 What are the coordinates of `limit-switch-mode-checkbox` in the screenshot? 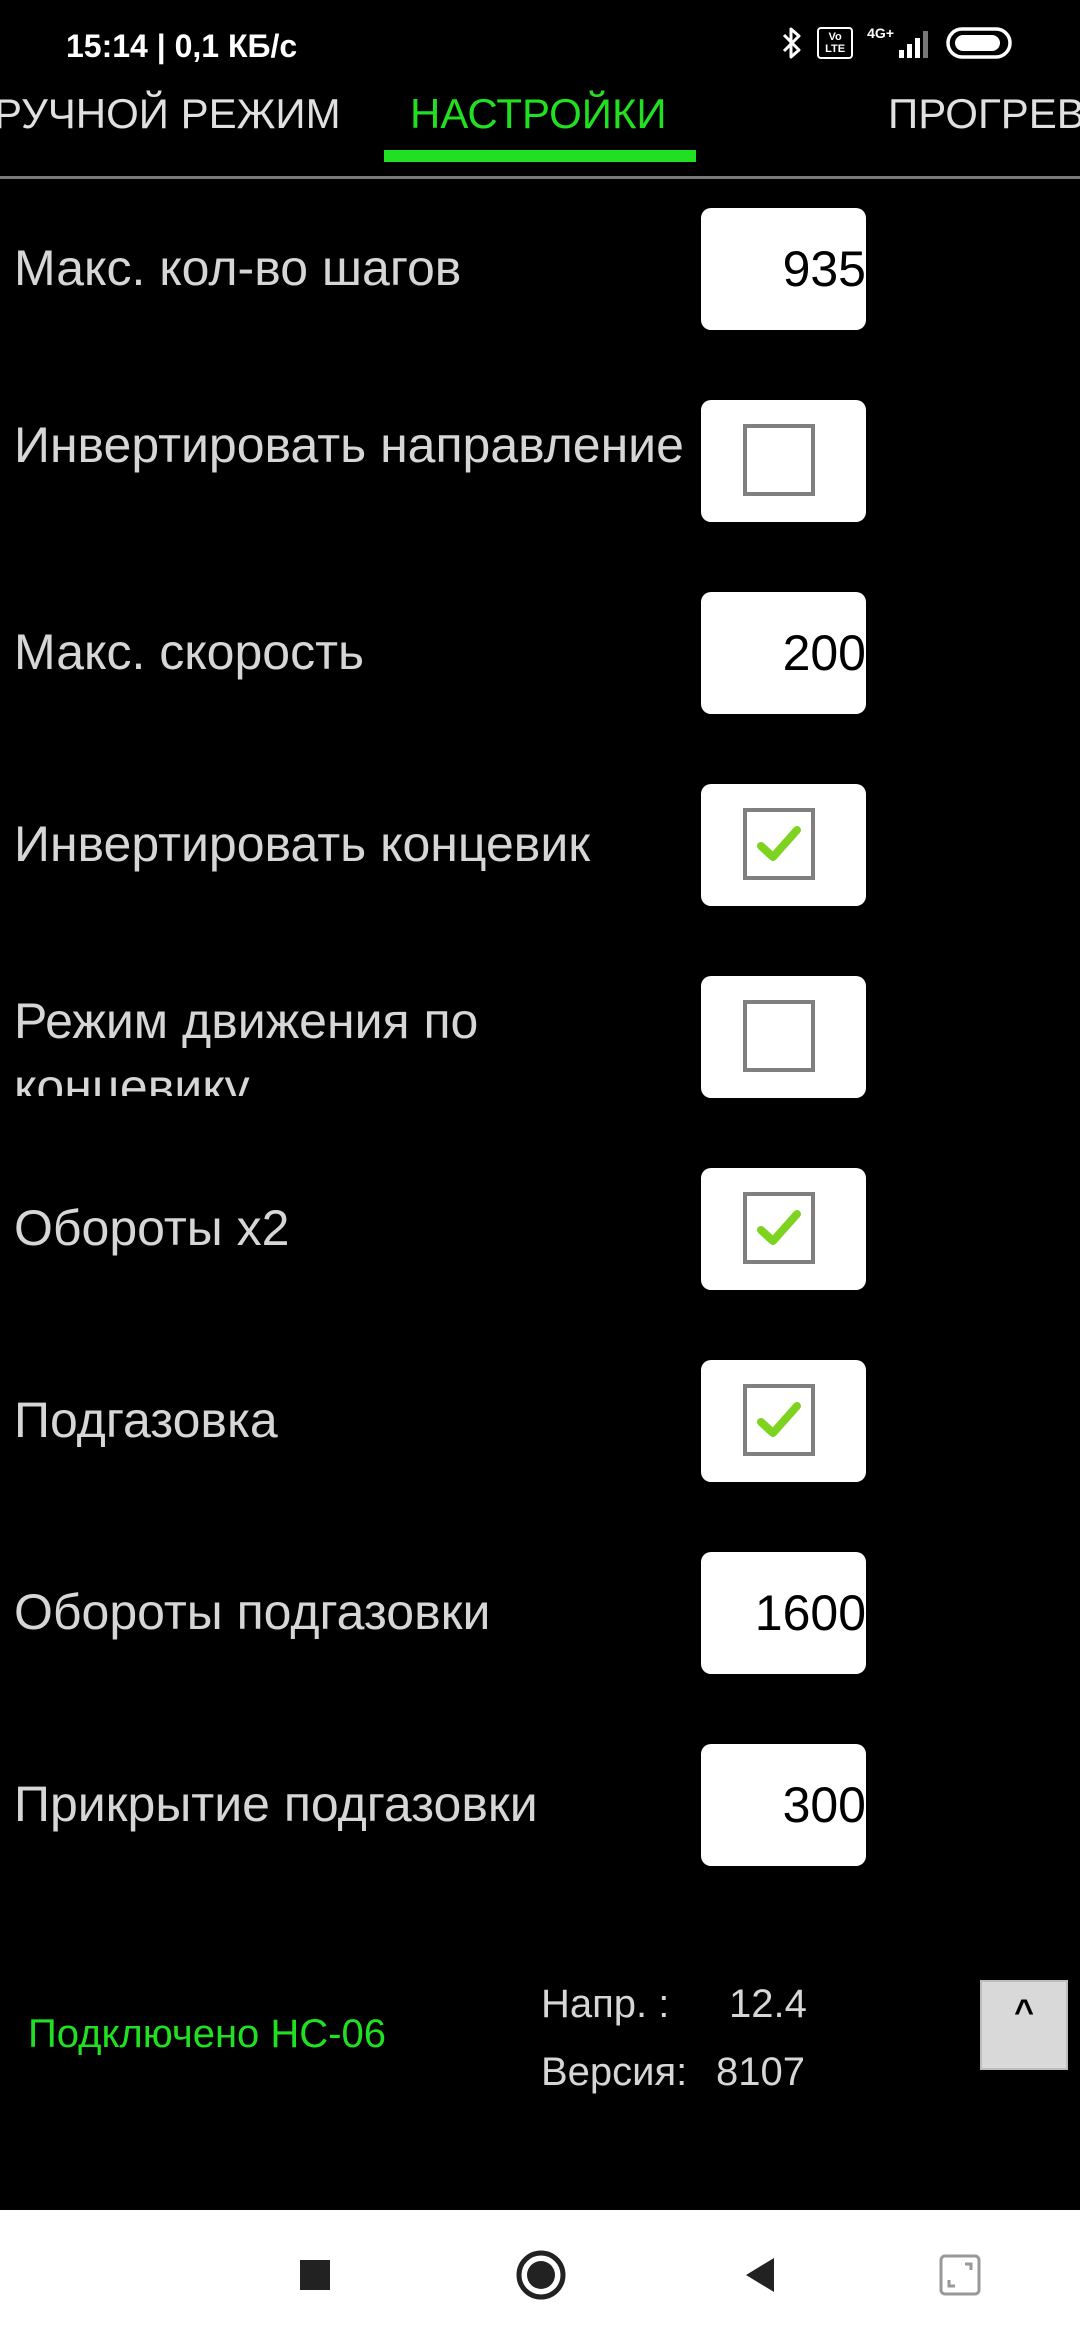 It's located at (783, 1037).